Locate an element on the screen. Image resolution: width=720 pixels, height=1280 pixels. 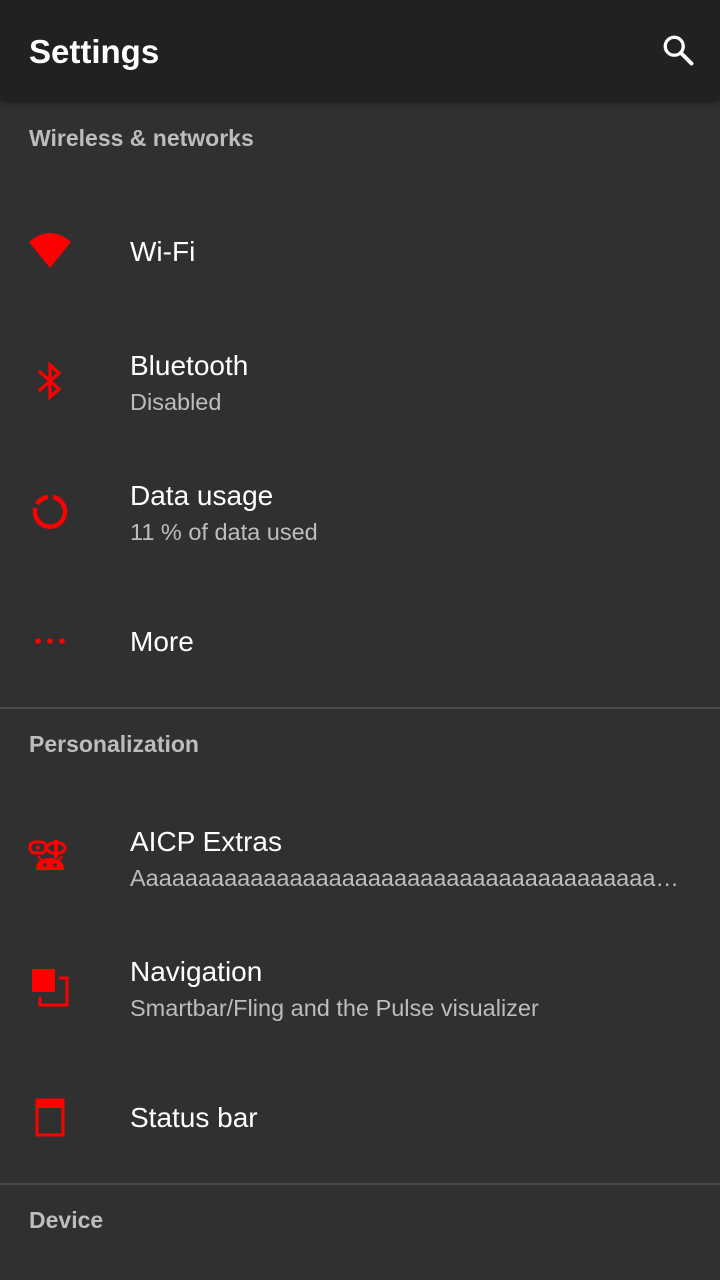
setting-item-wifi: Wi-Fi is located at coordinates (360, 252).